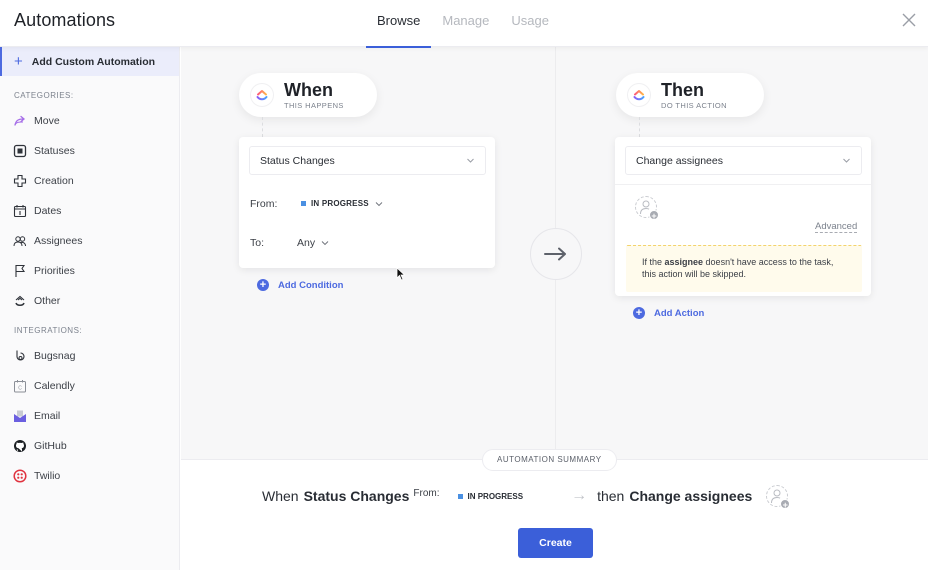 The height and width of the screenshot is (570, 928). Describe the element at coordinates (262, 127) in the screenshot. I see `when-connector` at that location.